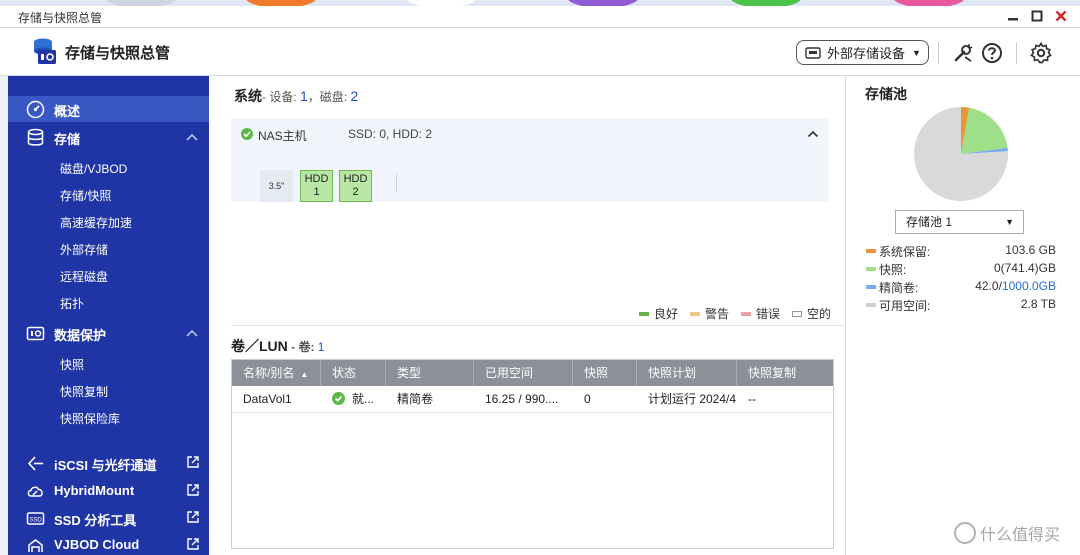 This screenshot has width=1080, height=555. Describe the element at coordinates (329, 97) in the screenshot. I see `disks-label: ，磁盘:` at that location.